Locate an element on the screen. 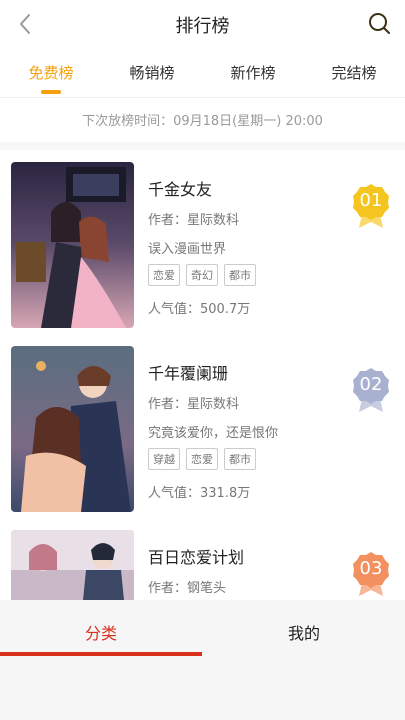  tab-completed: 完结榜 is located at coordinates (354, 72).